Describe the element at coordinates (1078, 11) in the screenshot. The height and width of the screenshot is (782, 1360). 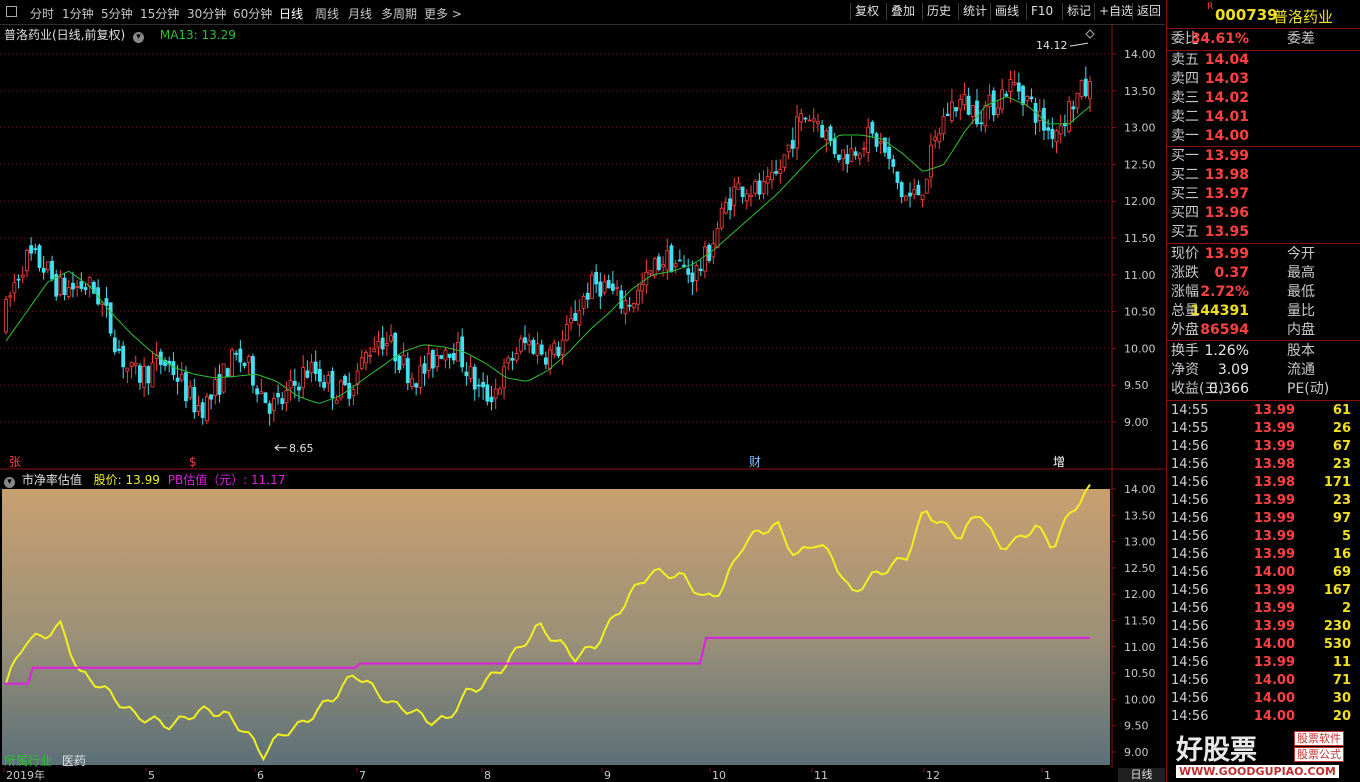
I see `toolbar-button-6: 标记` at that location.